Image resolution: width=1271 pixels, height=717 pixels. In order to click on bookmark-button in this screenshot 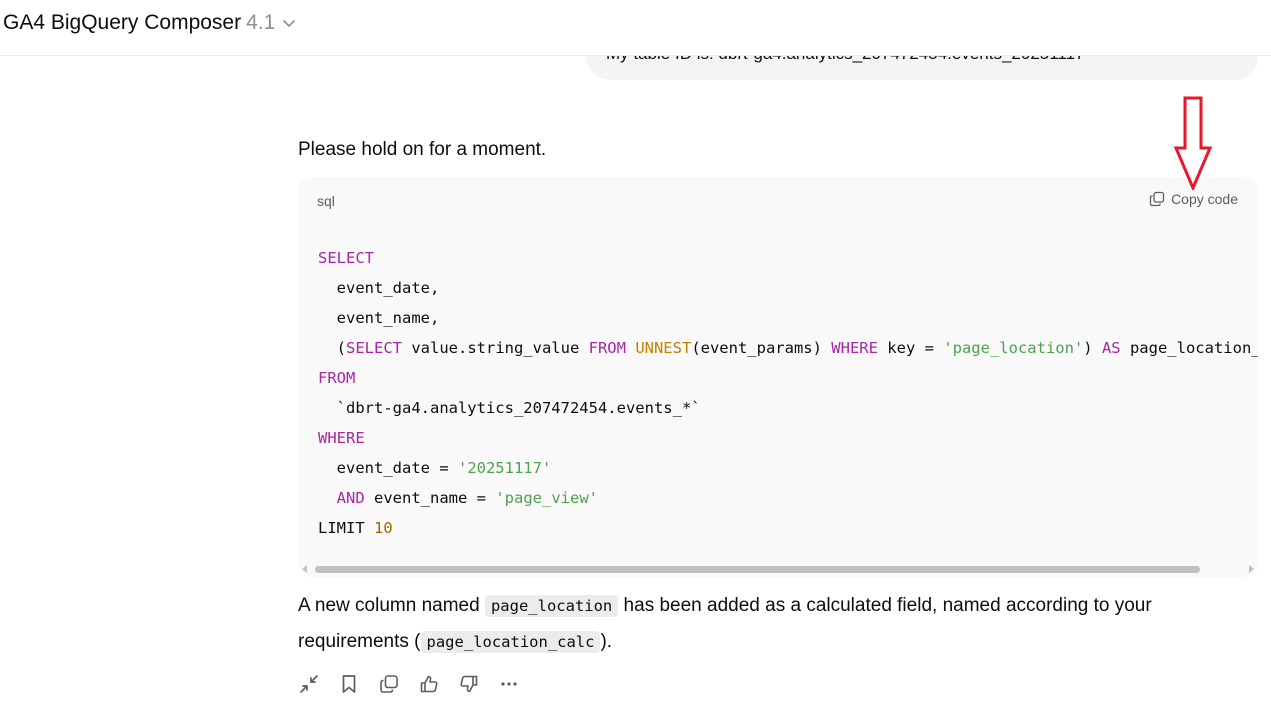, I will do `click(349, 684)`.